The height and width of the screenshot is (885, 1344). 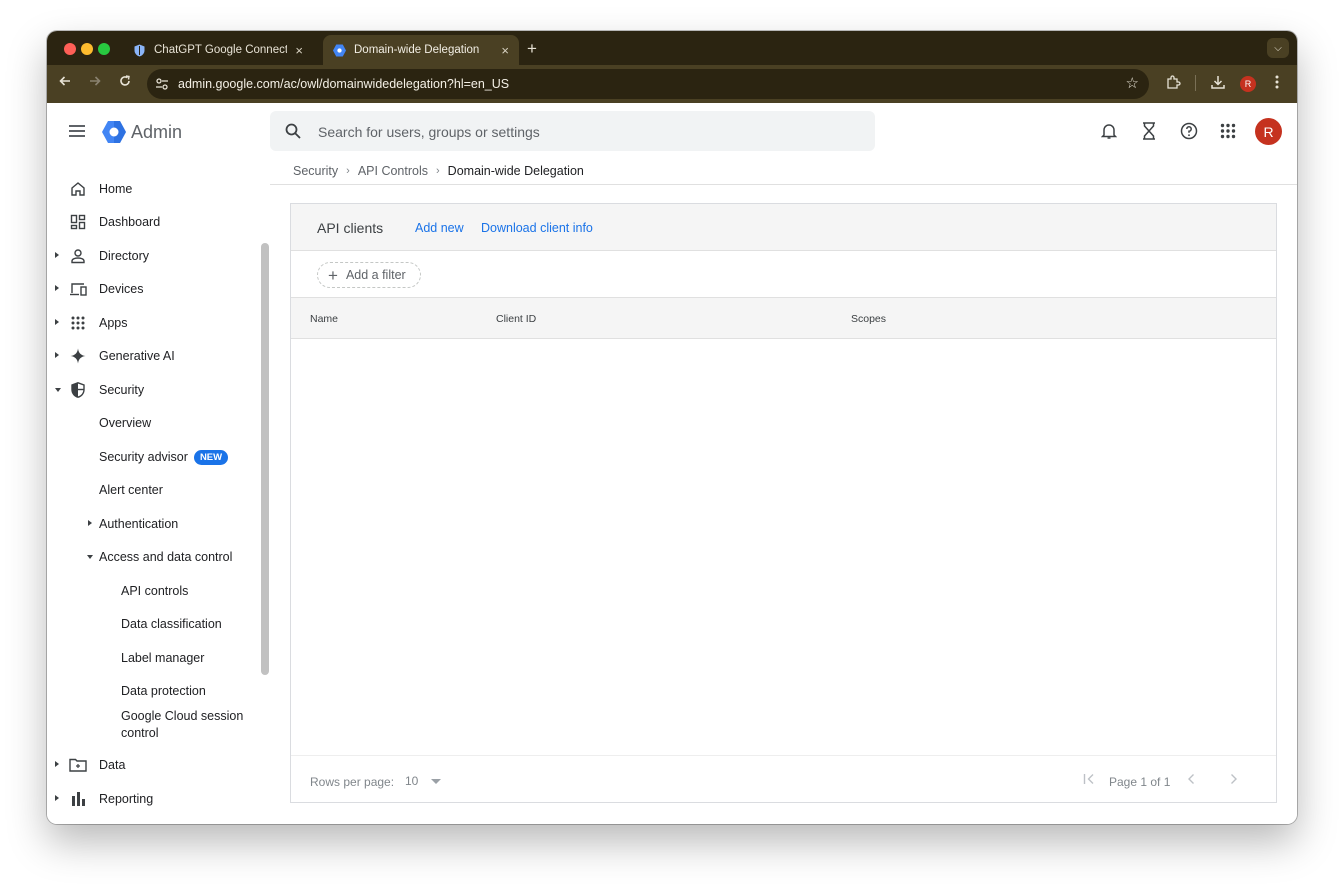 I want to click on sidebar-item-alert-center: Alert center, so click(x=152, y=490).